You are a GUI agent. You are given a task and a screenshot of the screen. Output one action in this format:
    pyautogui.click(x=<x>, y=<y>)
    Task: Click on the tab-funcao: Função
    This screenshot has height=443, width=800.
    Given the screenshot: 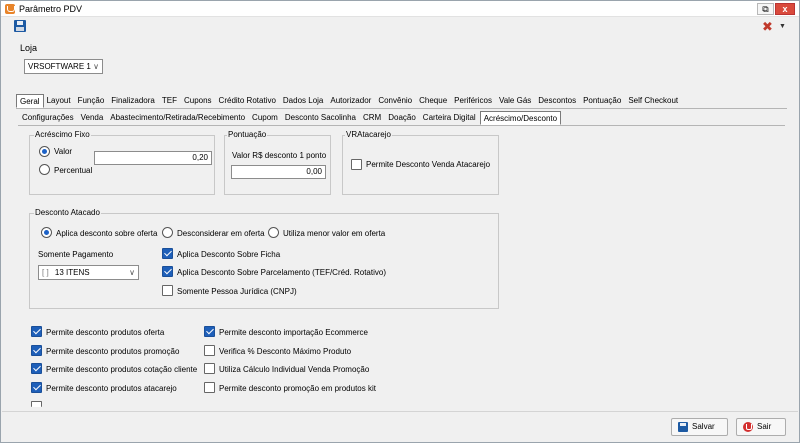 What is the action you would take?
    pyautogui.click(x=92, y=101)
    